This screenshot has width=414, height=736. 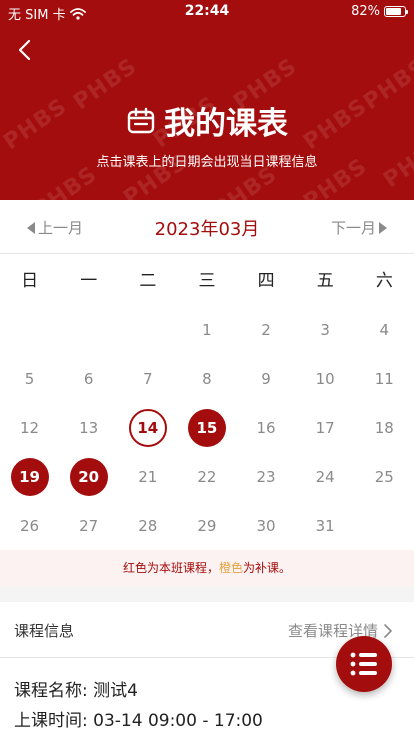 I want to click on calendar-day-8: 8, so click(x=207, y=379).